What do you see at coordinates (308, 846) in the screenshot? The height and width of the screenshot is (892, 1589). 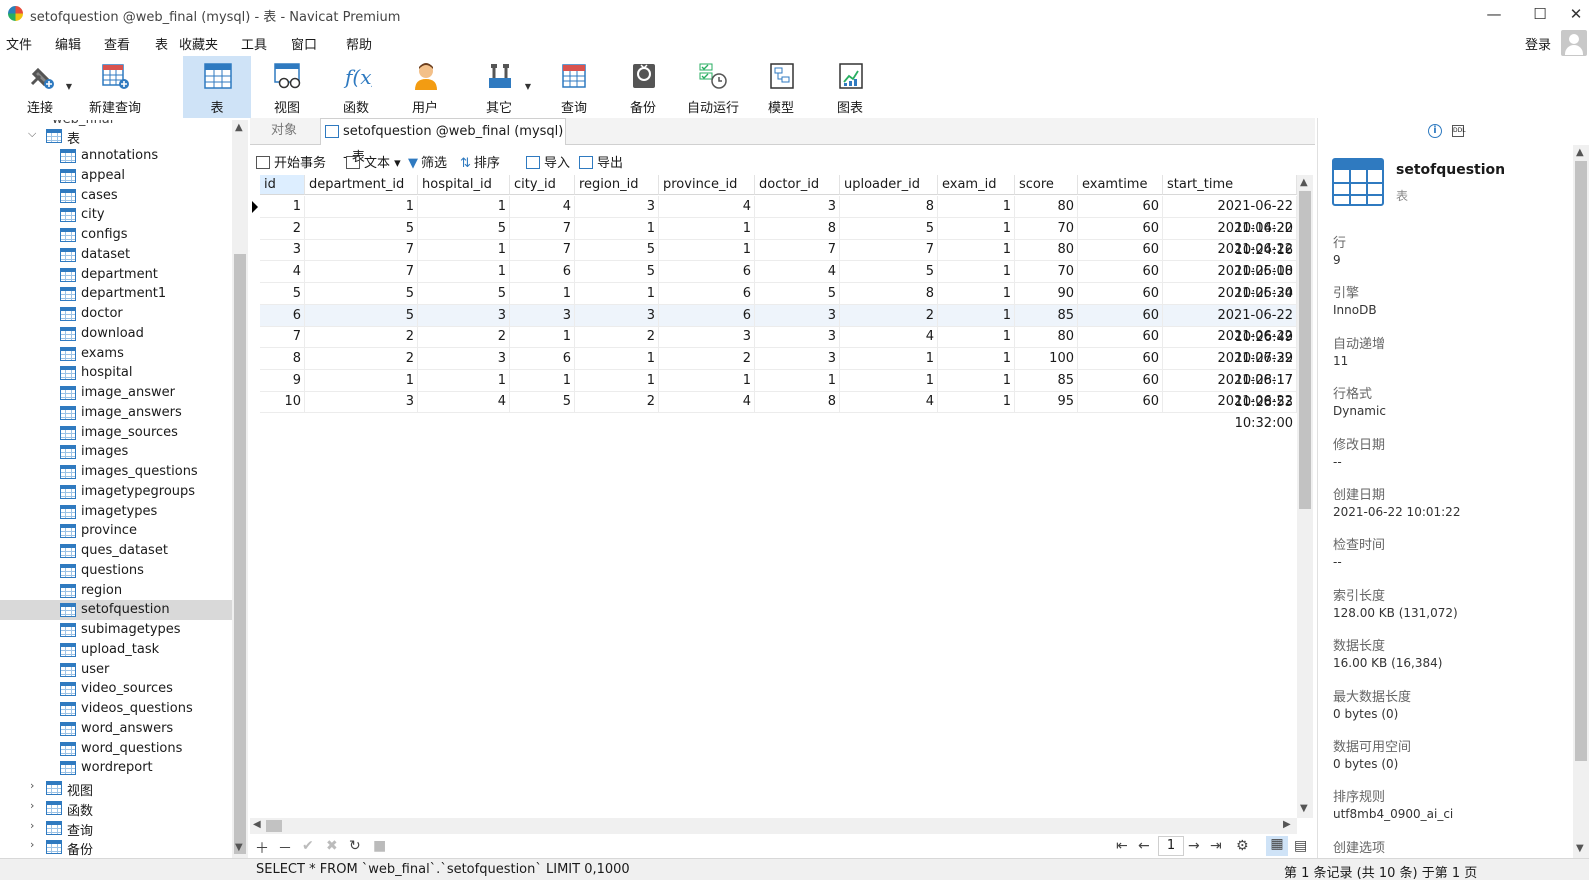 I see `apply-changes-icon: ✔` at bounding box center [308, 846].